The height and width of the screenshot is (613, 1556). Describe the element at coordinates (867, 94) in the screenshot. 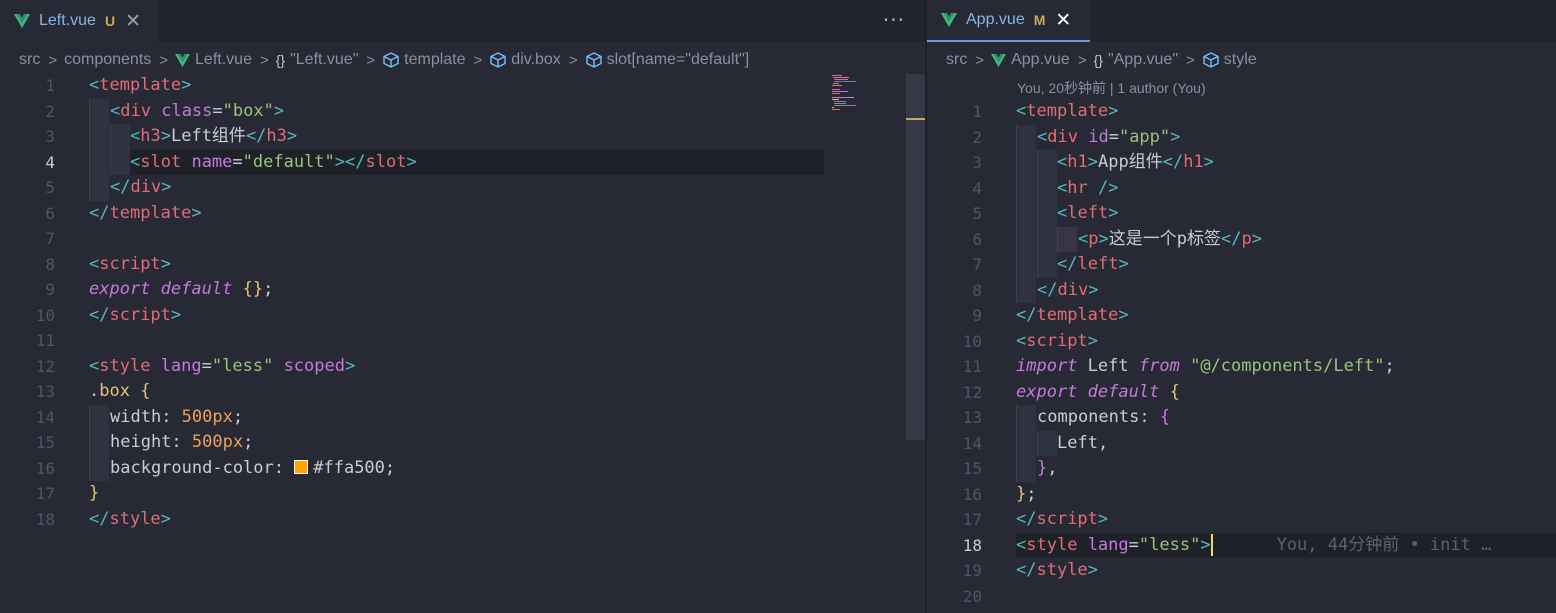

I see `minimap` at that location.